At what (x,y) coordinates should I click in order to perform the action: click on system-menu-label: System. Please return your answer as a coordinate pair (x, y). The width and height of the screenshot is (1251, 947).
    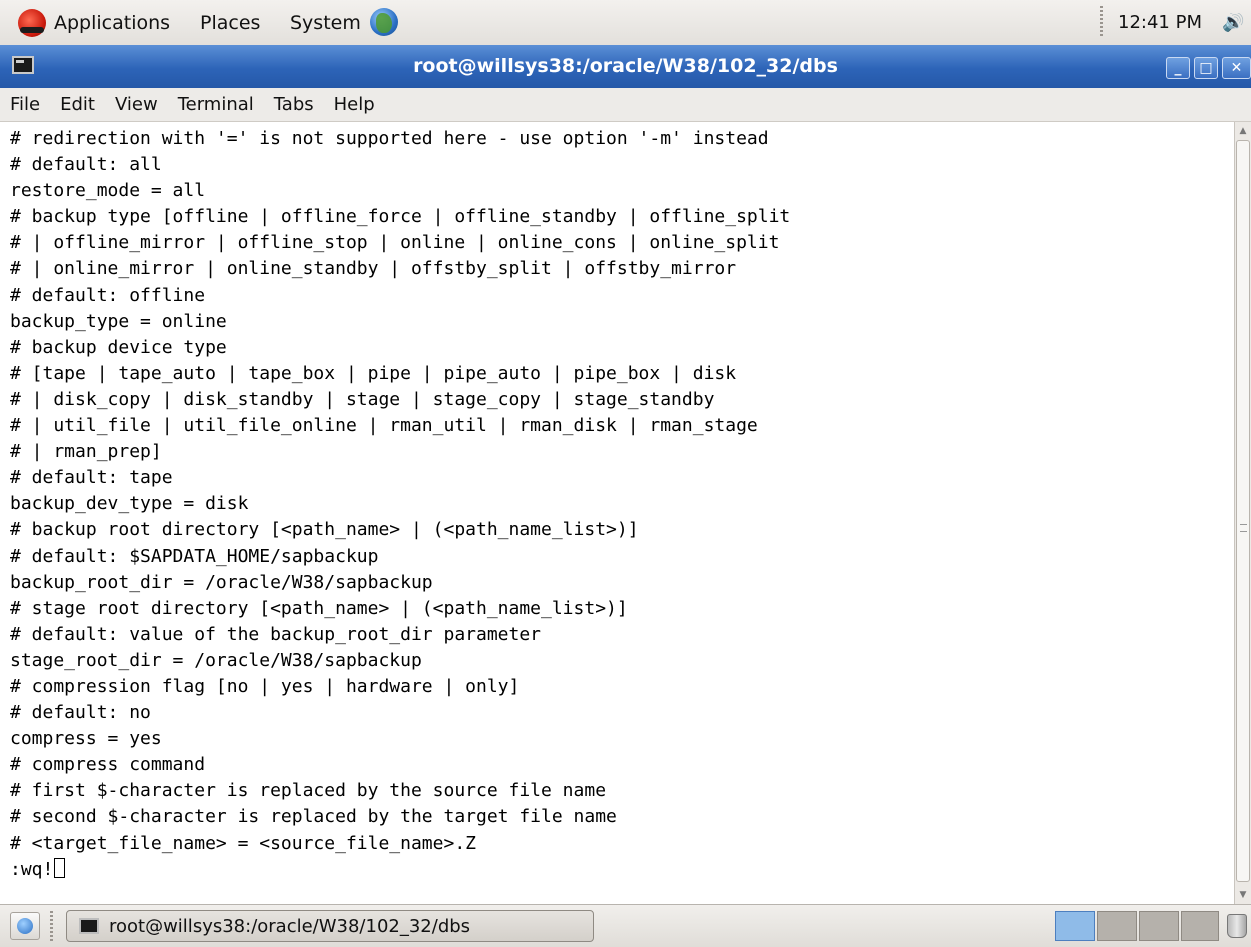
    Looking at the image, I should click on (325, 22).